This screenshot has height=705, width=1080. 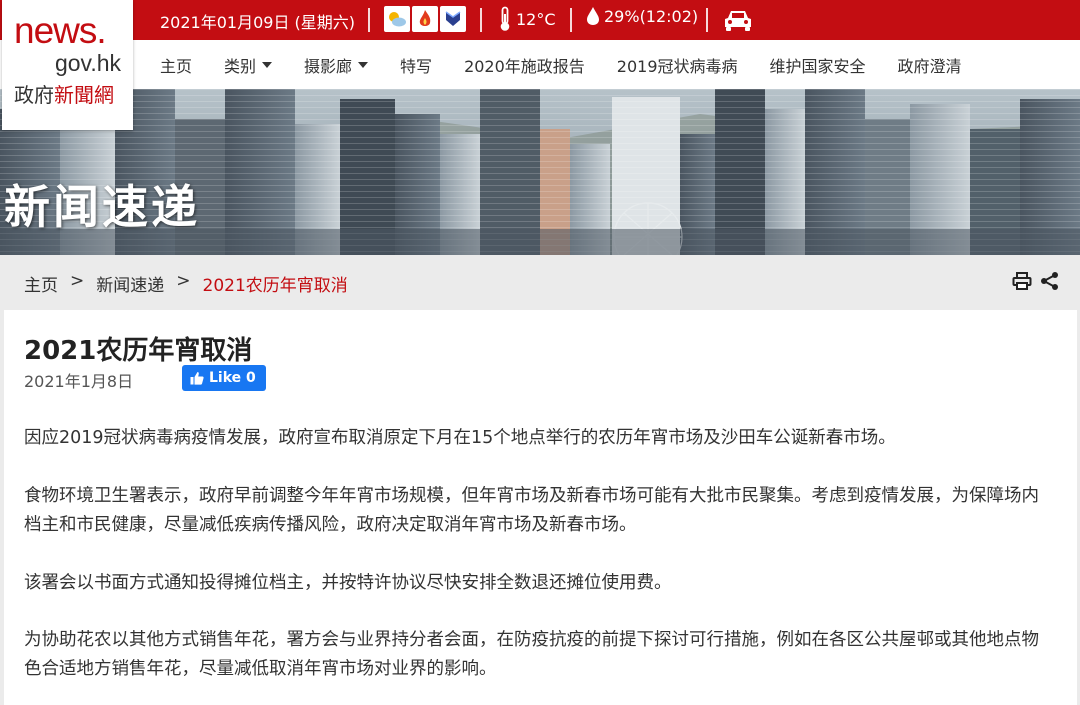 I want to click on breadcrumb: 主页 > 新闻速递 > 2021农历年宵取消, so click(x=186, y=283).